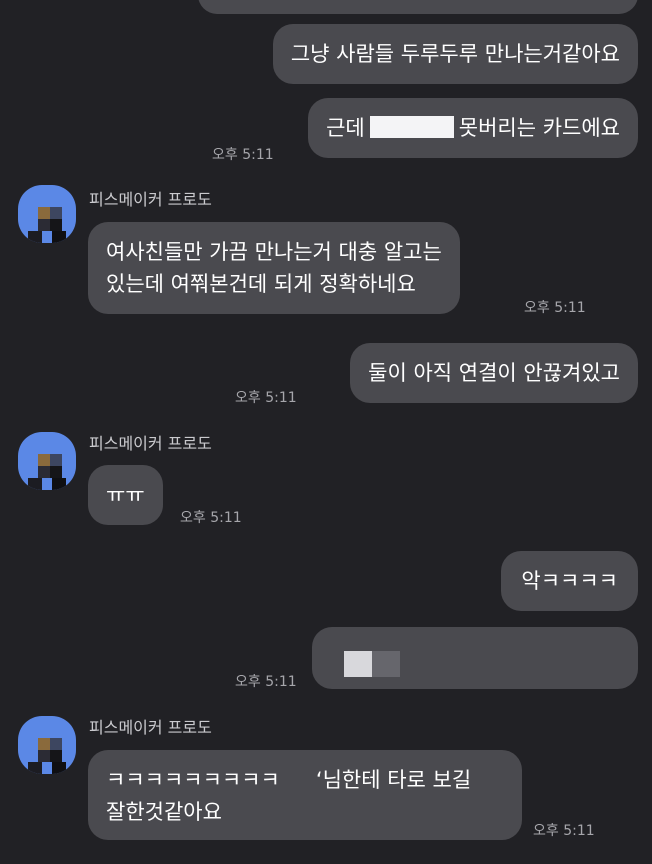 The width and height of the screenshot is (652, 864). I want to click on message-text: 근데, so click(345, 128).